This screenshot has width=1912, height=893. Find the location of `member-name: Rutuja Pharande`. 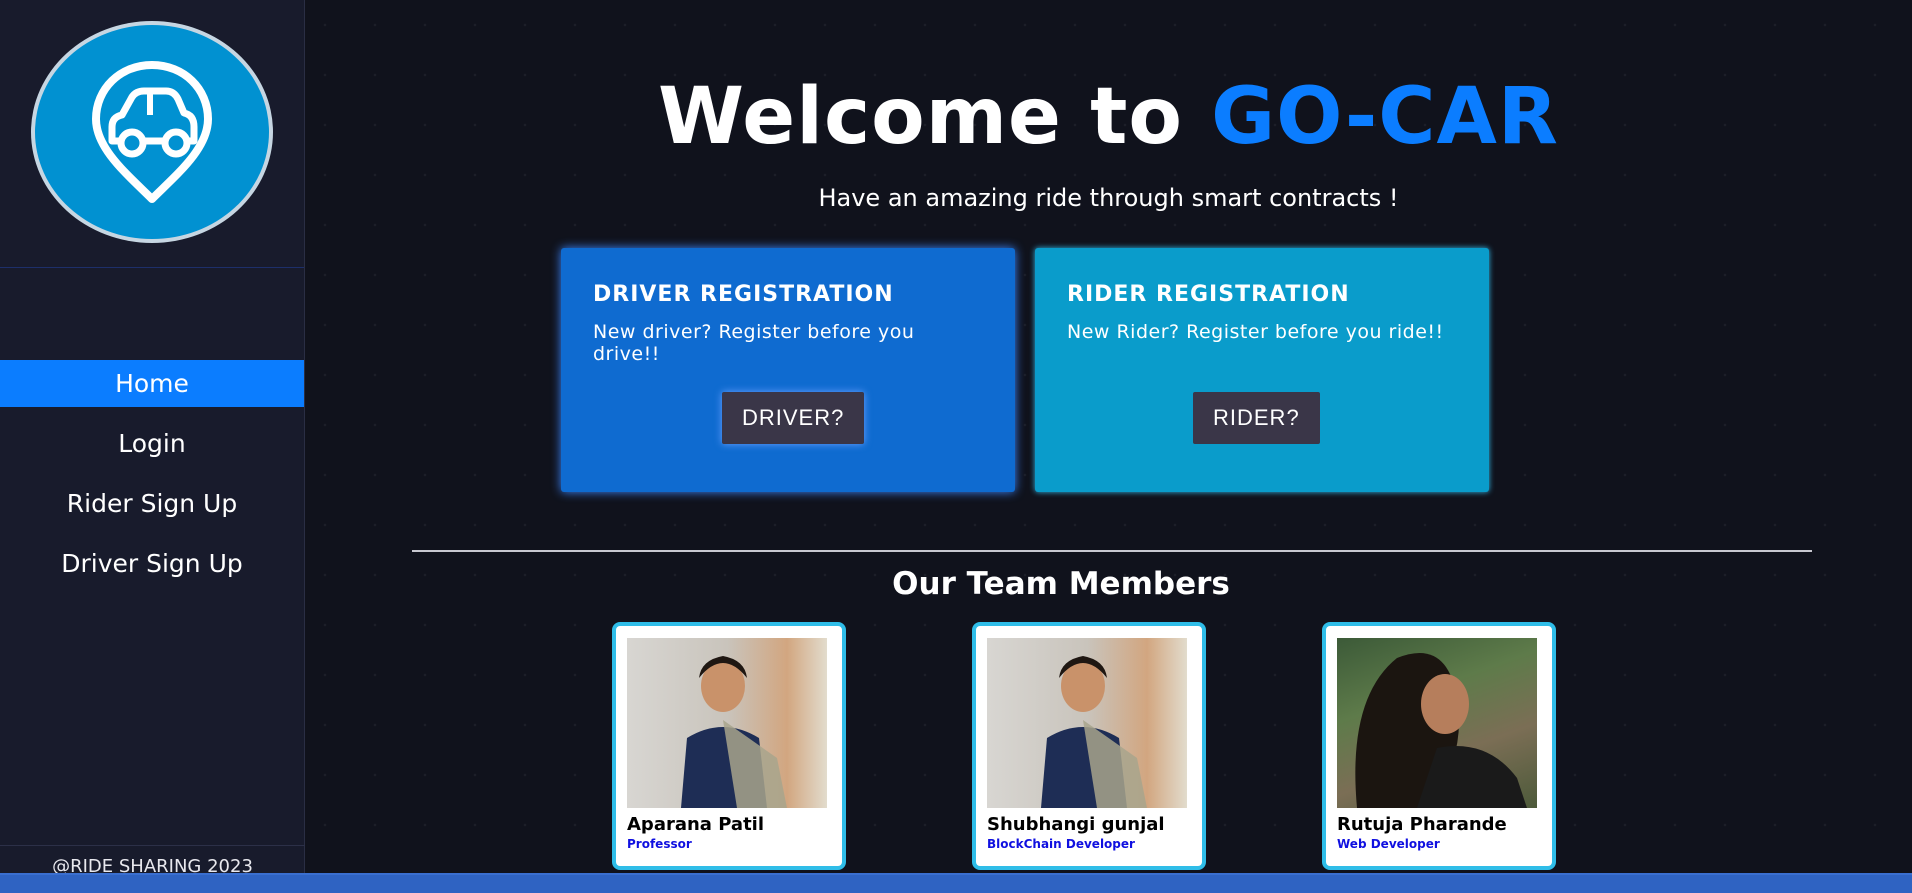

member-name: Rutuja Pharande is located at coordinates (1422, 824).